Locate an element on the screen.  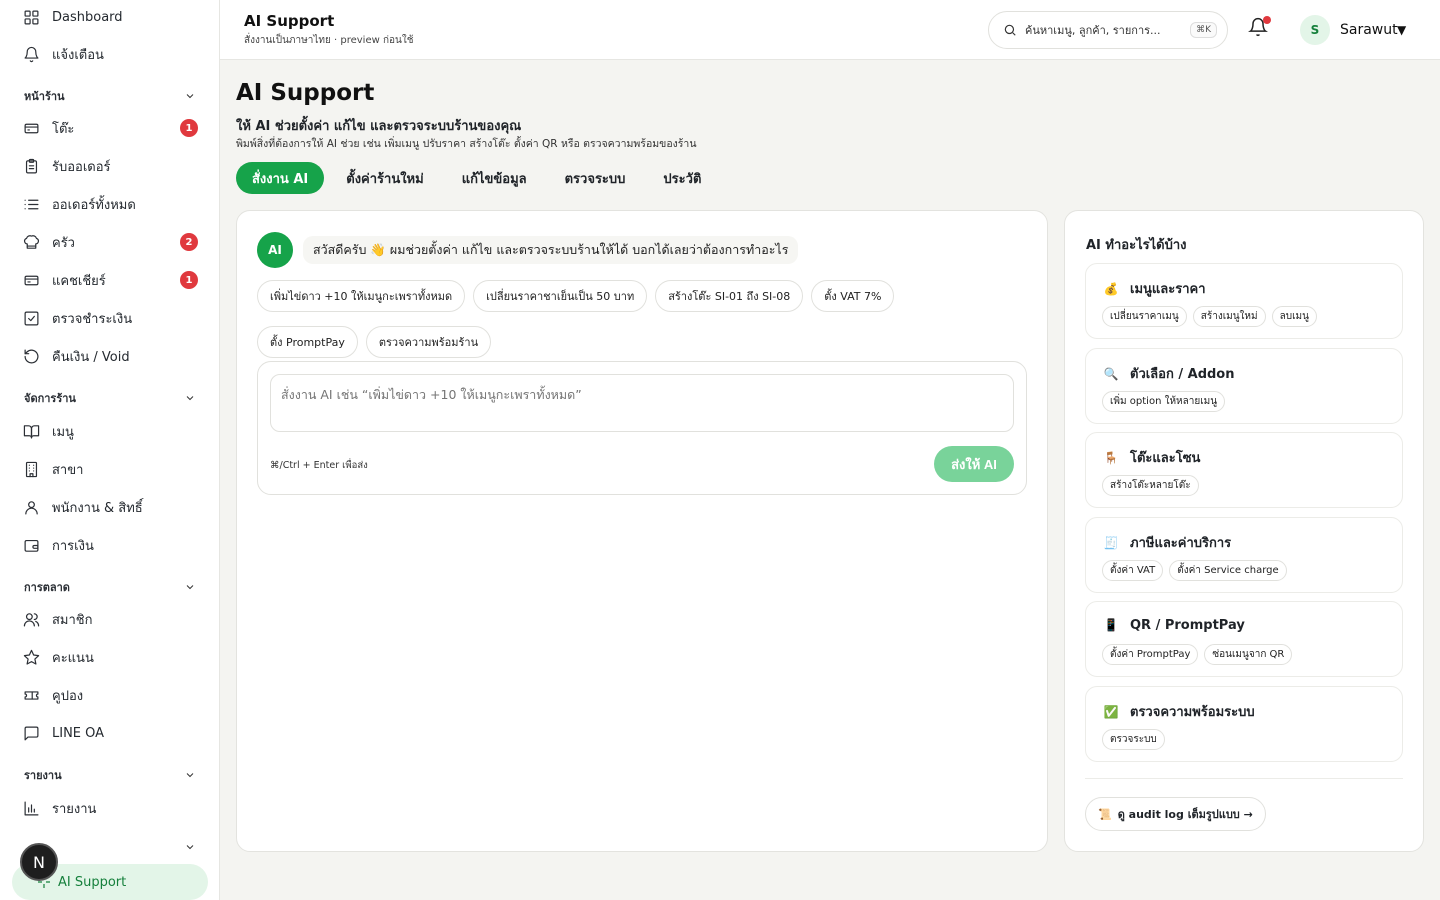
capability-tag: ซ่อนเมนูจาก QR is located at coordinates (1248, 654).